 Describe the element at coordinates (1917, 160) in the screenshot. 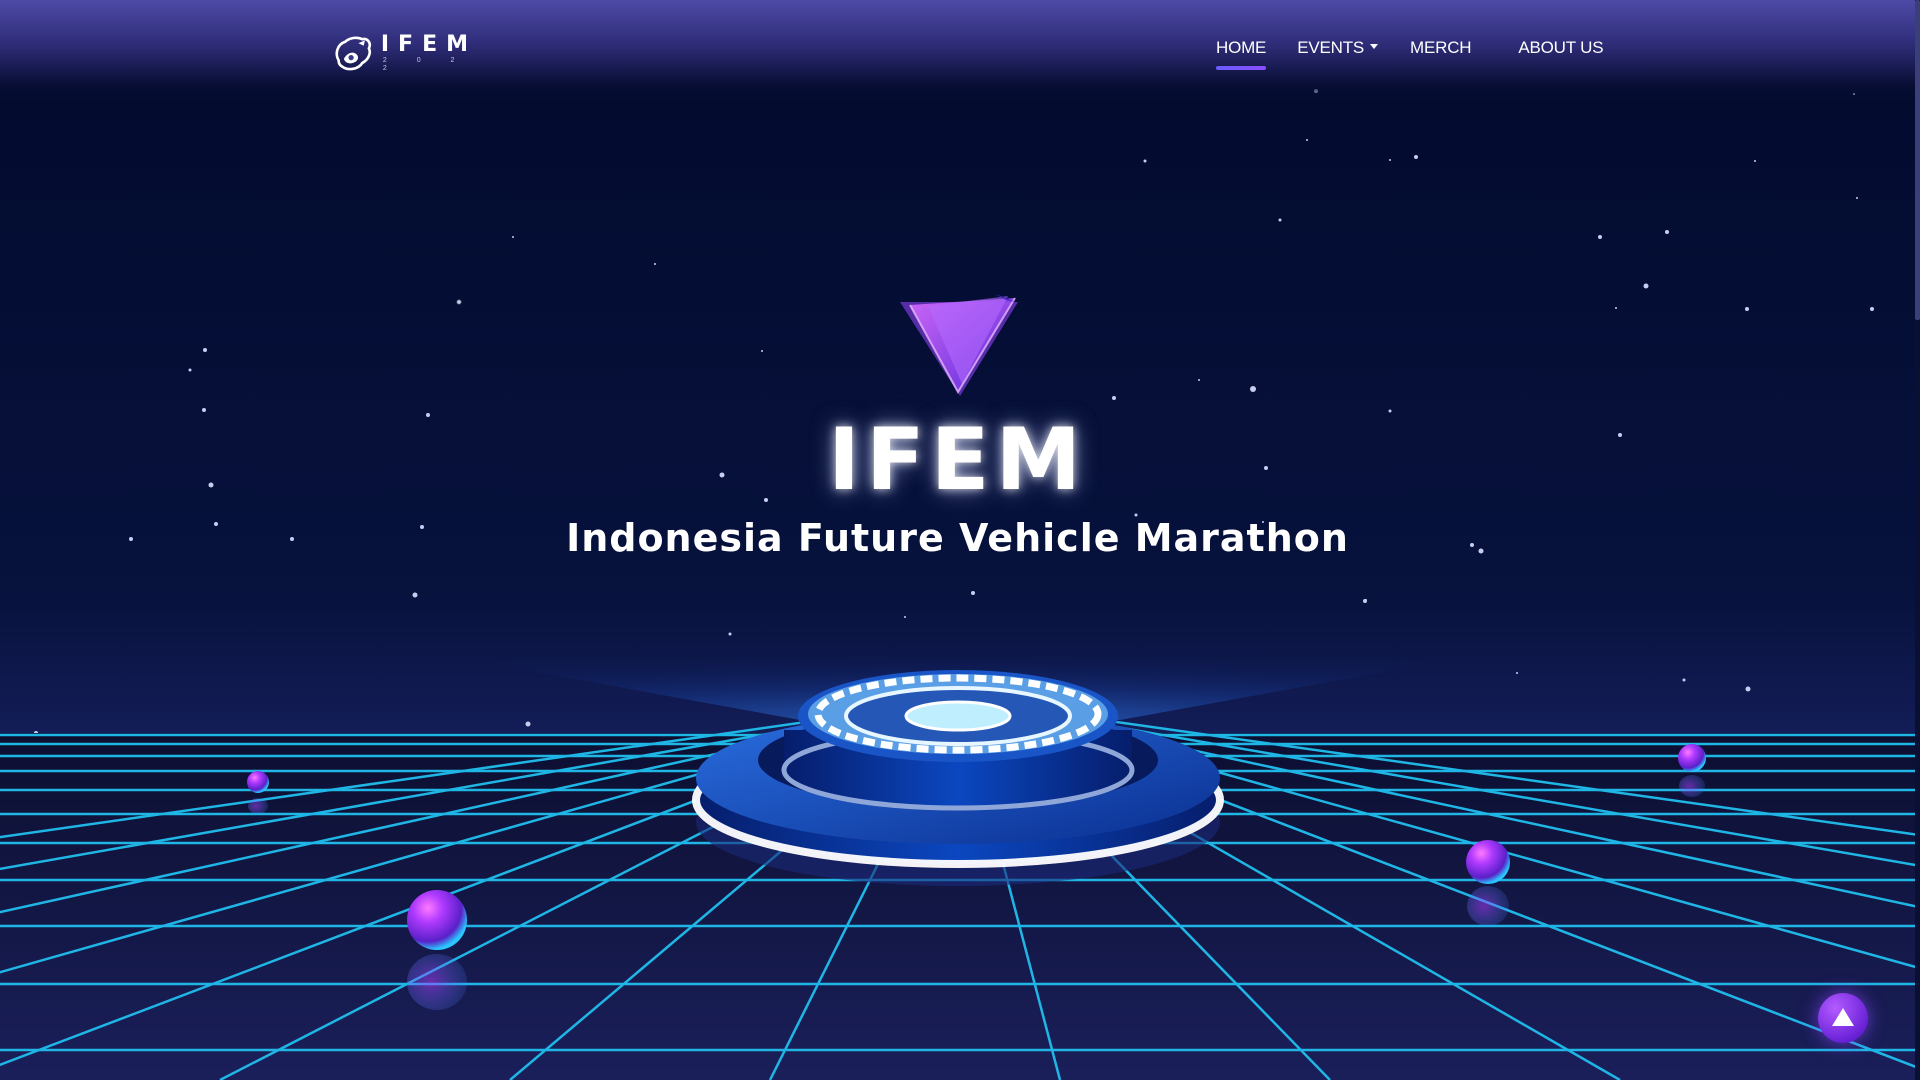

I see `scrollbar-thumb` at that location.